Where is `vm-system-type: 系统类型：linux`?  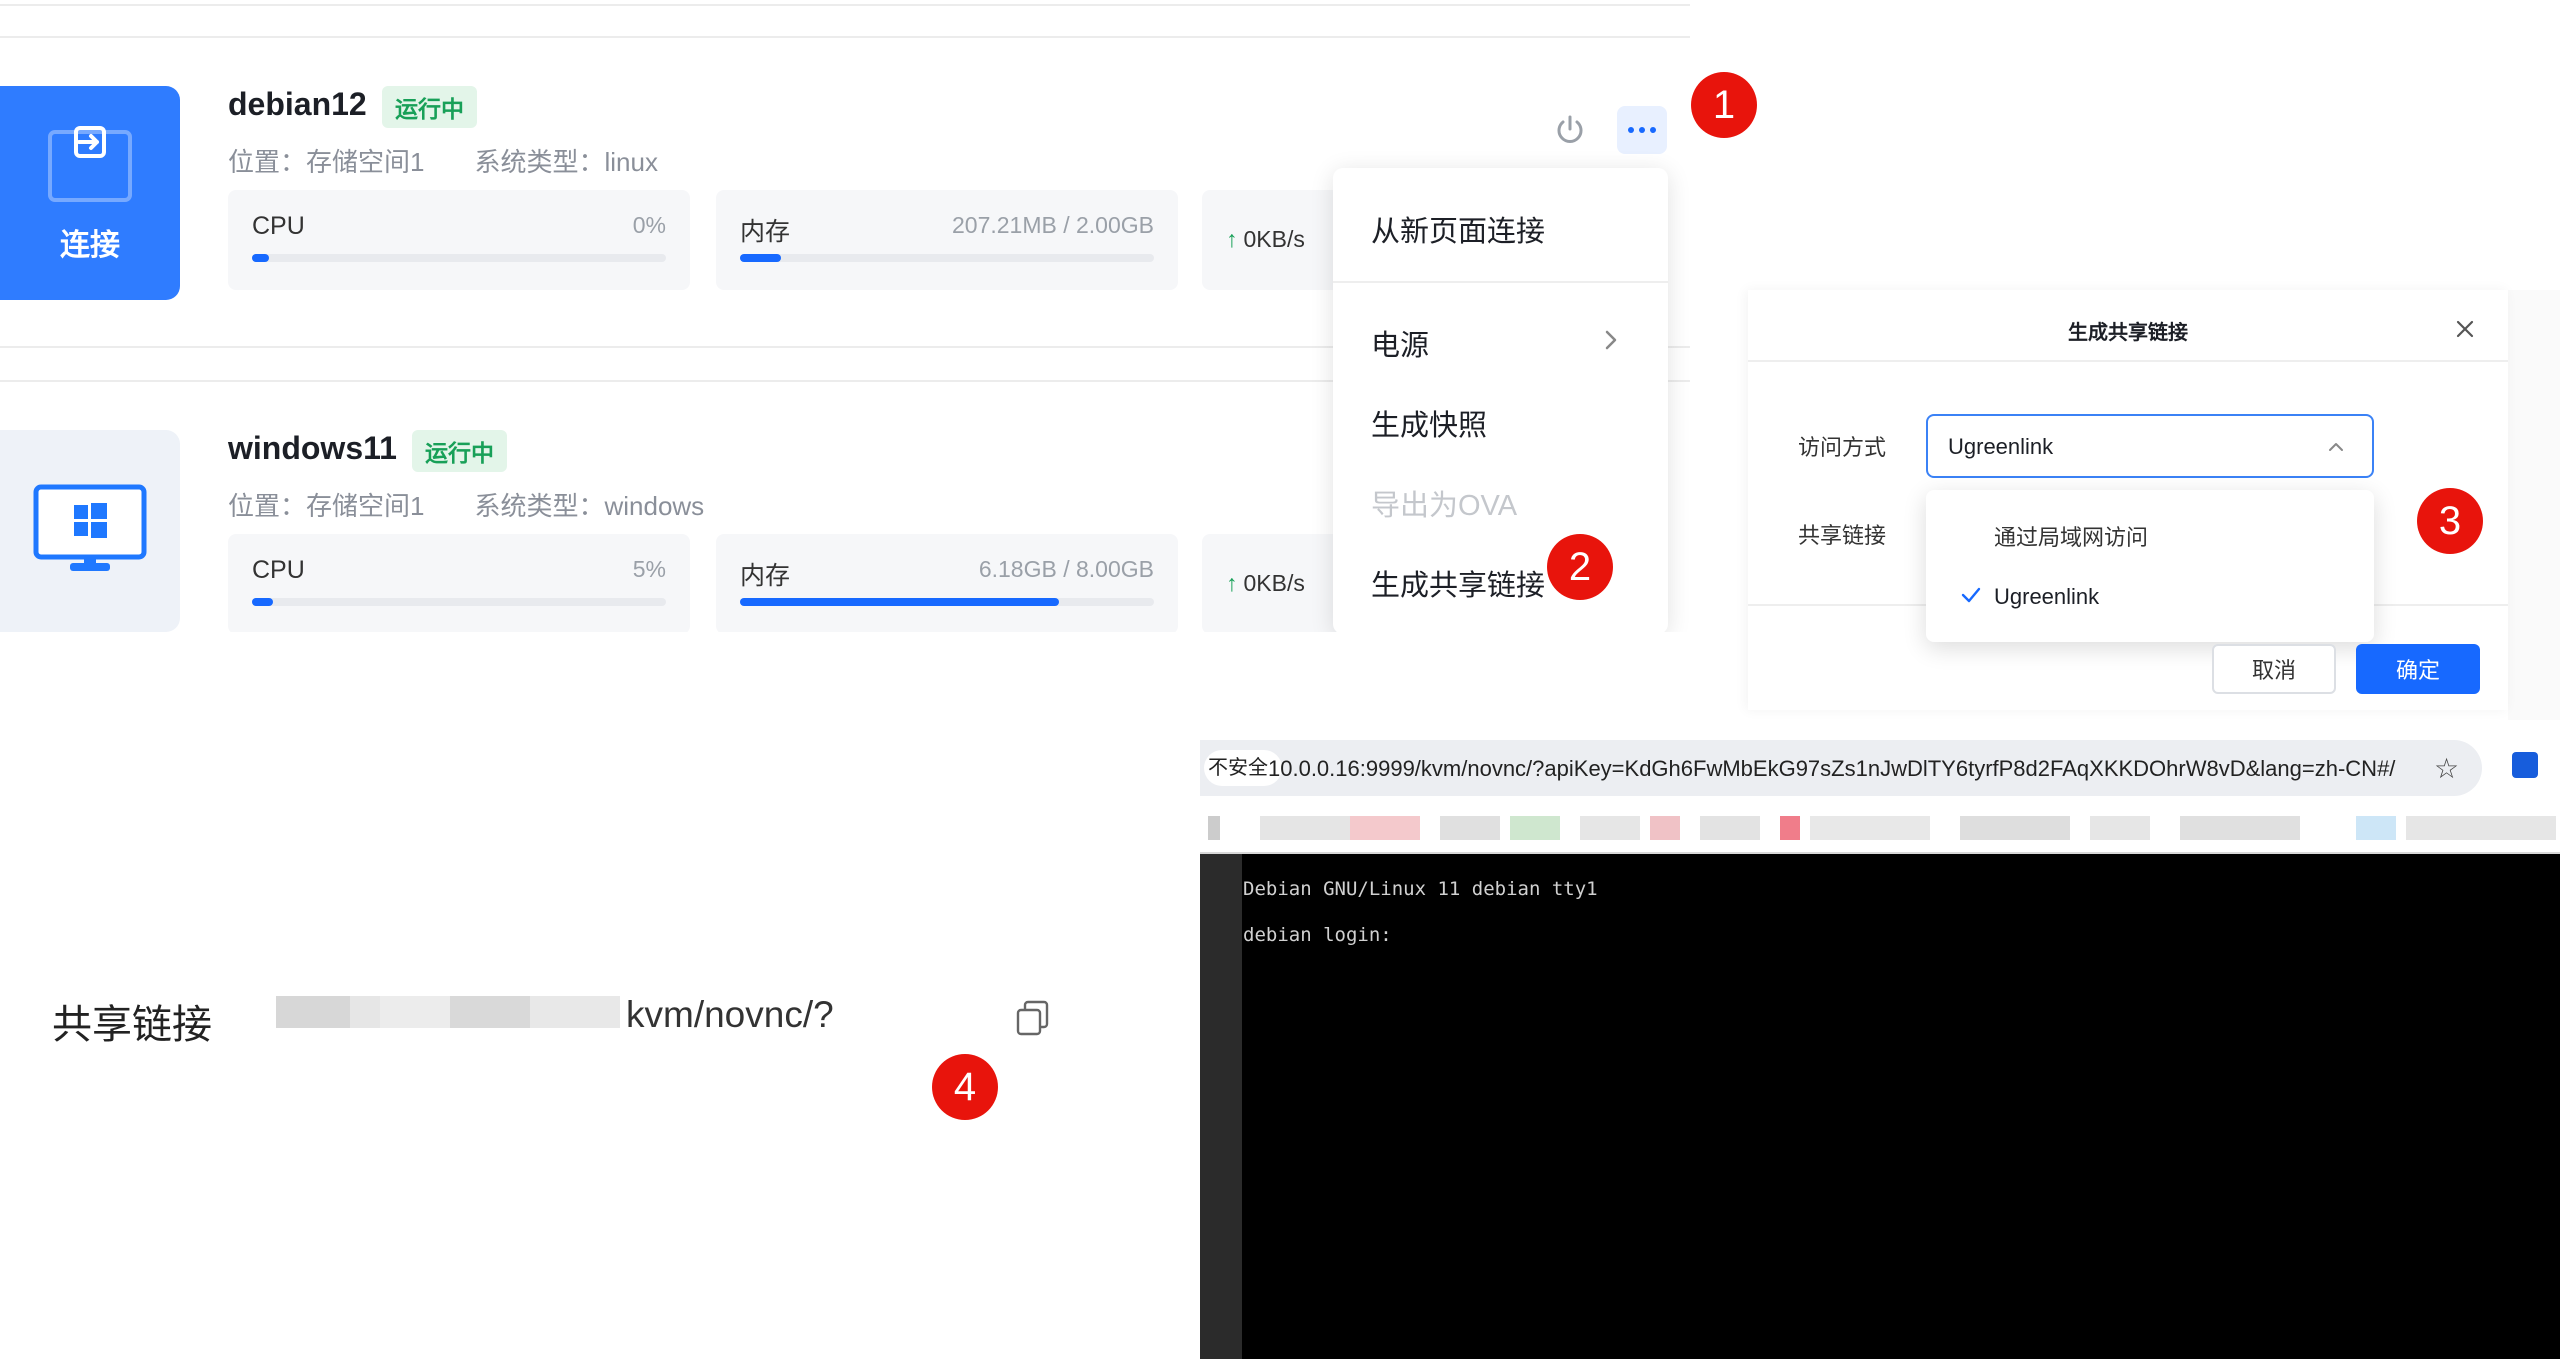 vm-system-type: 系统类型：linux is located at coordinates (566, 162).